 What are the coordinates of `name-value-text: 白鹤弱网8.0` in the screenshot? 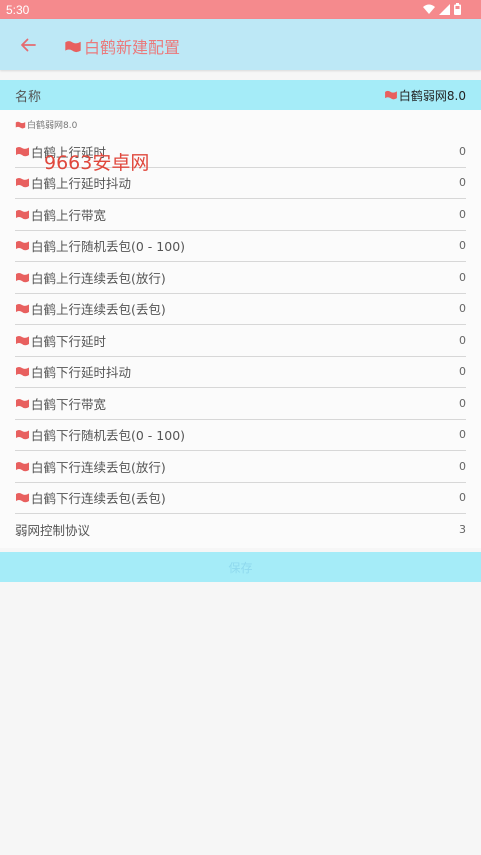 It's located at (432, 95).